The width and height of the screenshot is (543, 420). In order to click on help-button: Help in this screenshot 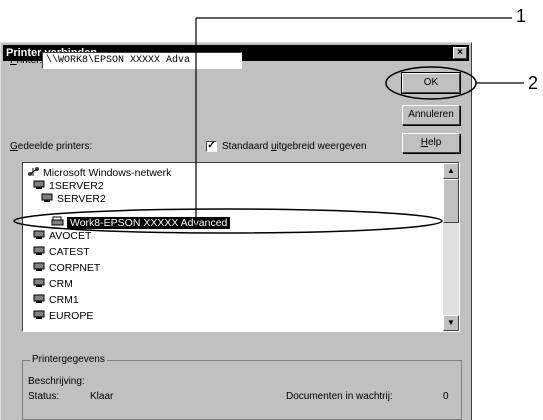, I will do `click(431, 143)`.